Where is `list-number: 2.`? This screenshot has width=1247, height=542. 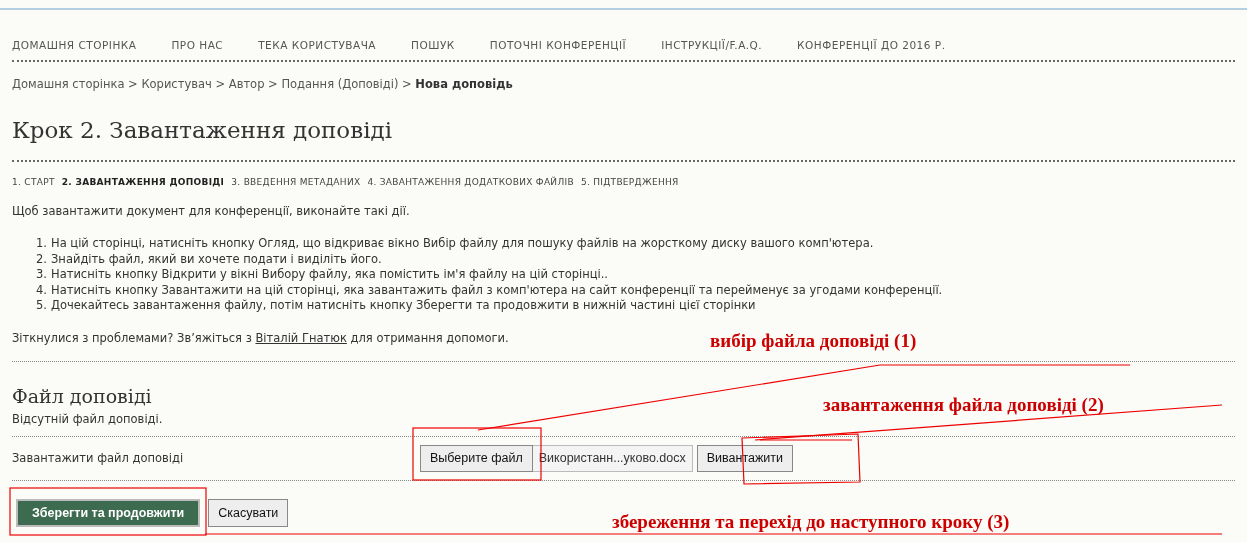 list-number: 2. is located at coordinates (41, 259).